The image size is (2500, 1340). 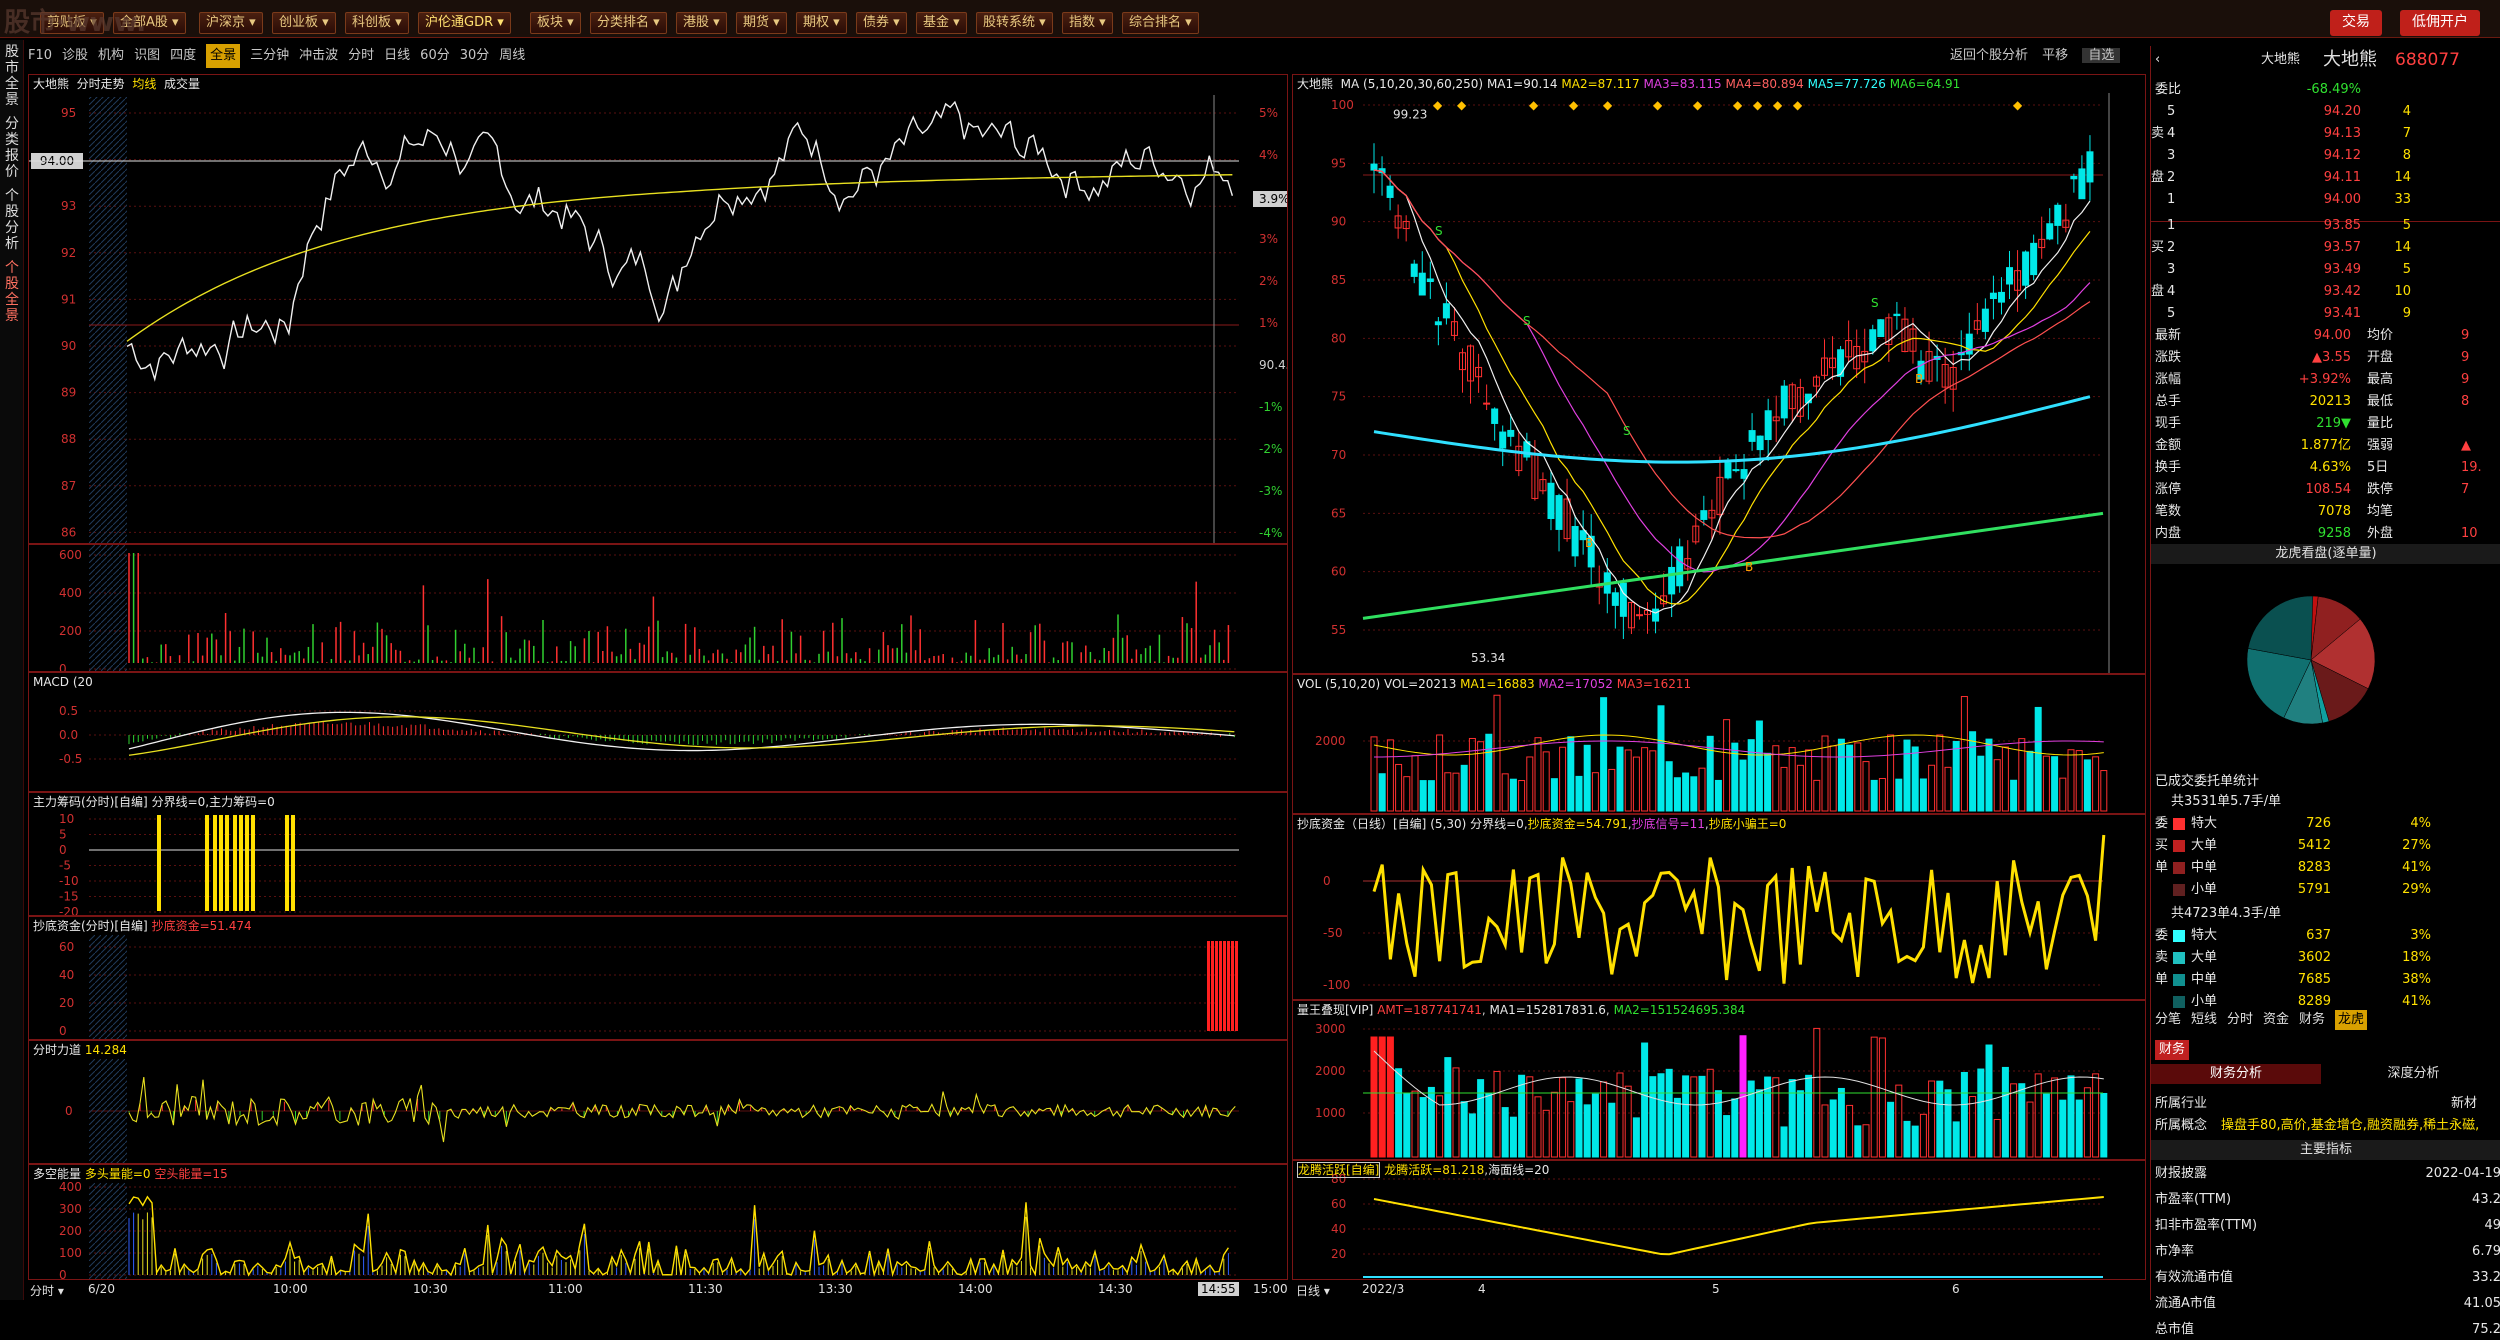 What do you see at coordinates (12, 148) in the screenshot?
I see `nav-category-quote: 分类报价` at bounding box center [12, 148].